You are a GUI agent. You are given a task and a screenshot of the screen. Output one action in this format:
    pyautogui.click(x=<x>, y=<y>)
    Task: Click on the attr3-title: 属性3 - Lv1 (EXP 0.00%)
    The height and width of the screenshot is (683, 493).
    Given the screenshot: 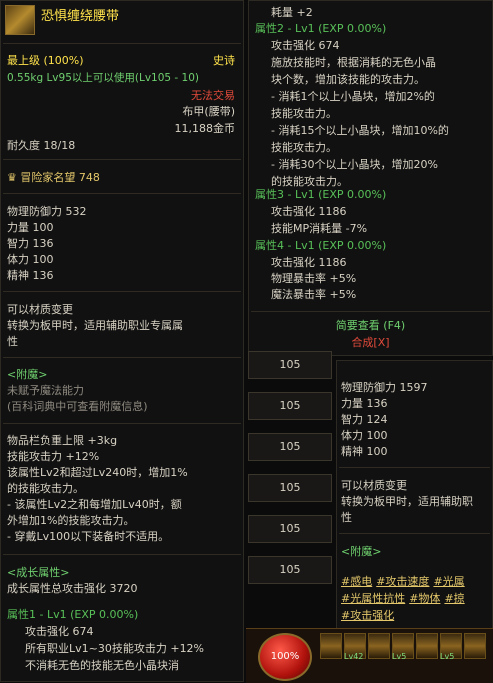 What is the action you would take?
    pyautogui.click(x=321, y=194)
    